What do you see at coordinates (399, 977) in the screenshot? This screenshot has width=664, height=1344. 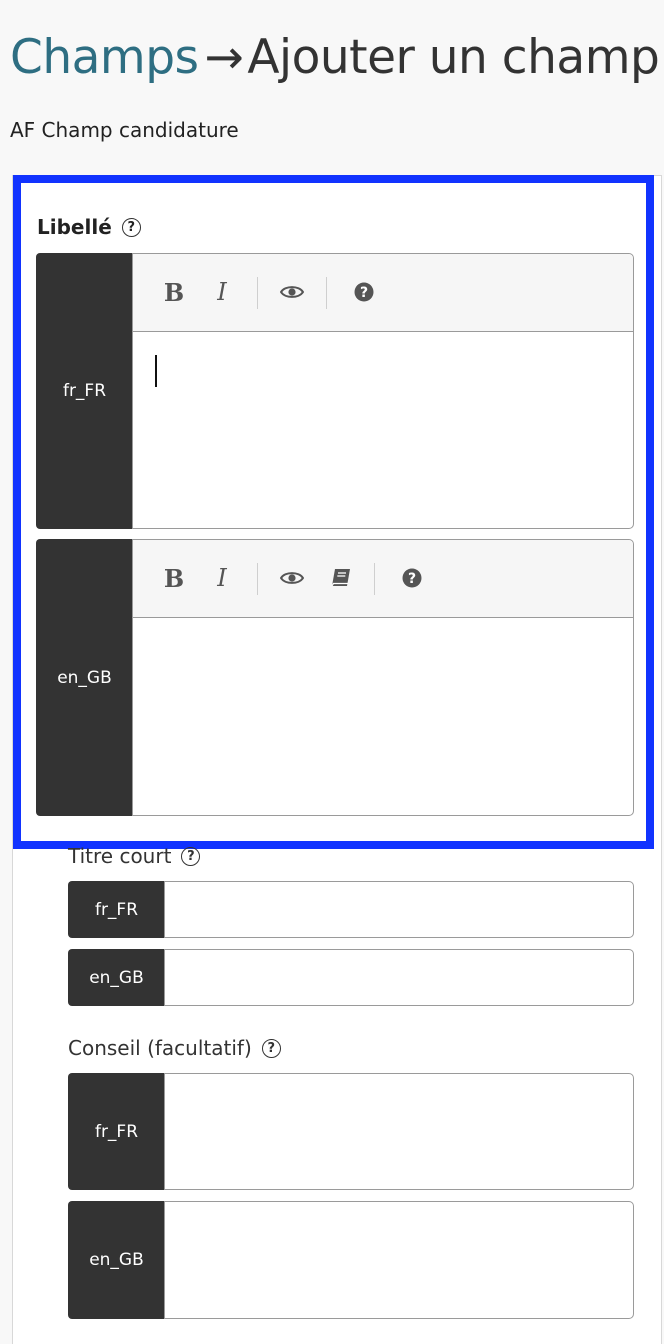 I see `titre-court-input-en` at bounding box center [399, 977].